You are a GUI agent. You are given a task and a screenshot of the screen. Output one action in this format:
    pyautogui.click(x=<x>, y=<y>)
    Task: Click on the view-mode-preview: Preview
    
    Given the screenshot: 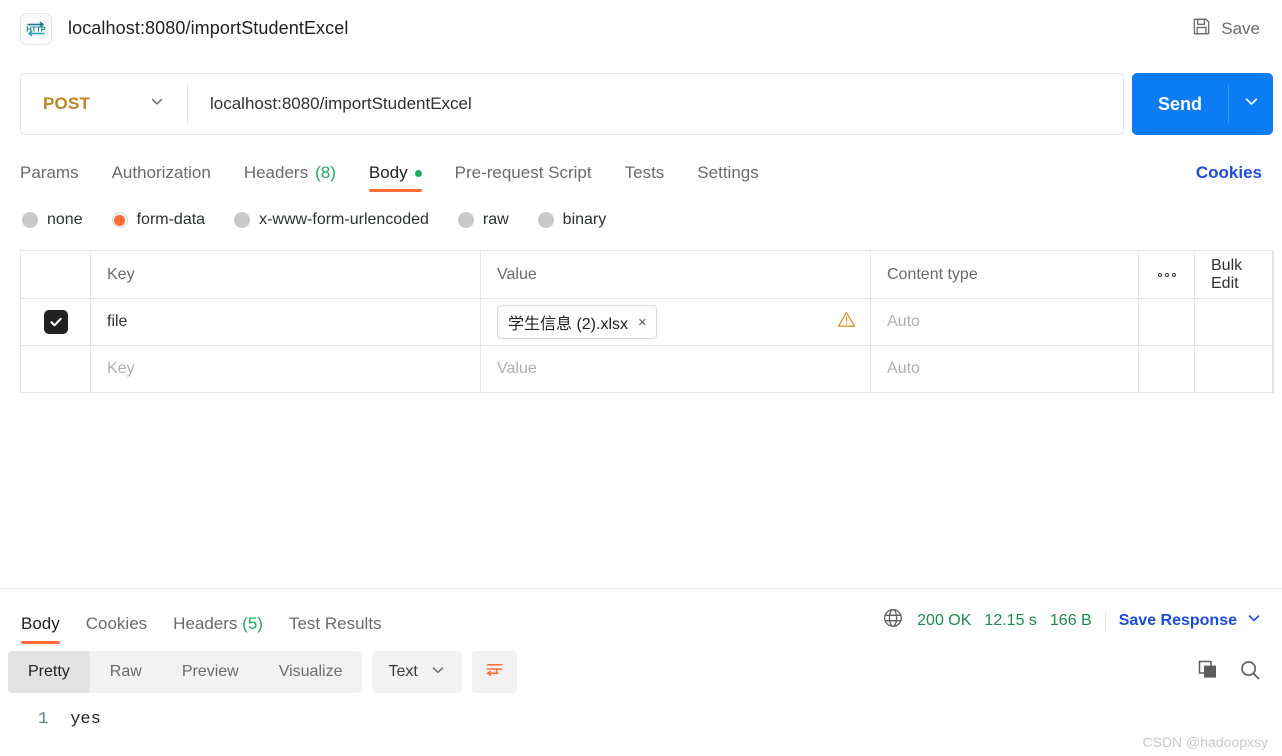 What is the action you would take?
    pyautogui.click(x=210, y=672)
    